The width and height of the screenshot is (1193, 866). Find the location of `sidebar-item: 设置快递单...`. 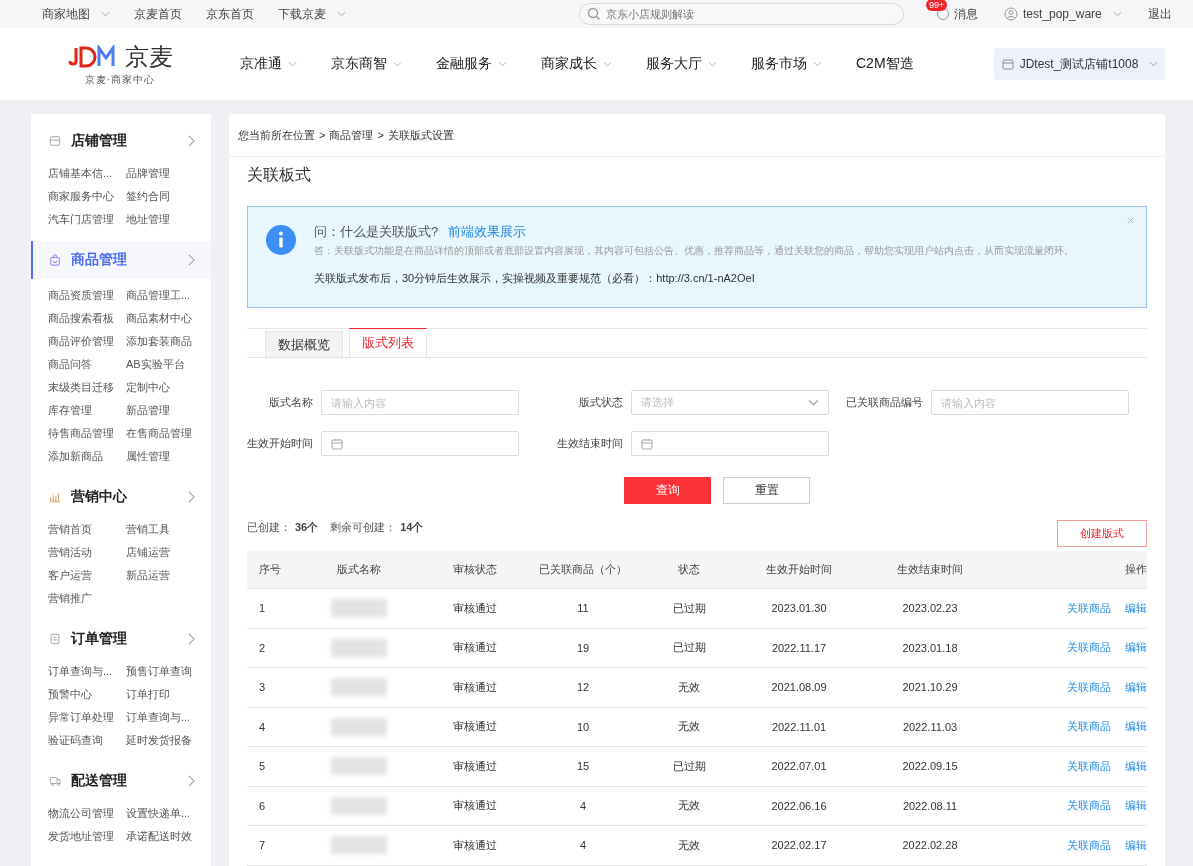

sidebar-item: 设置快递单... is located at coordinates (165, 813).